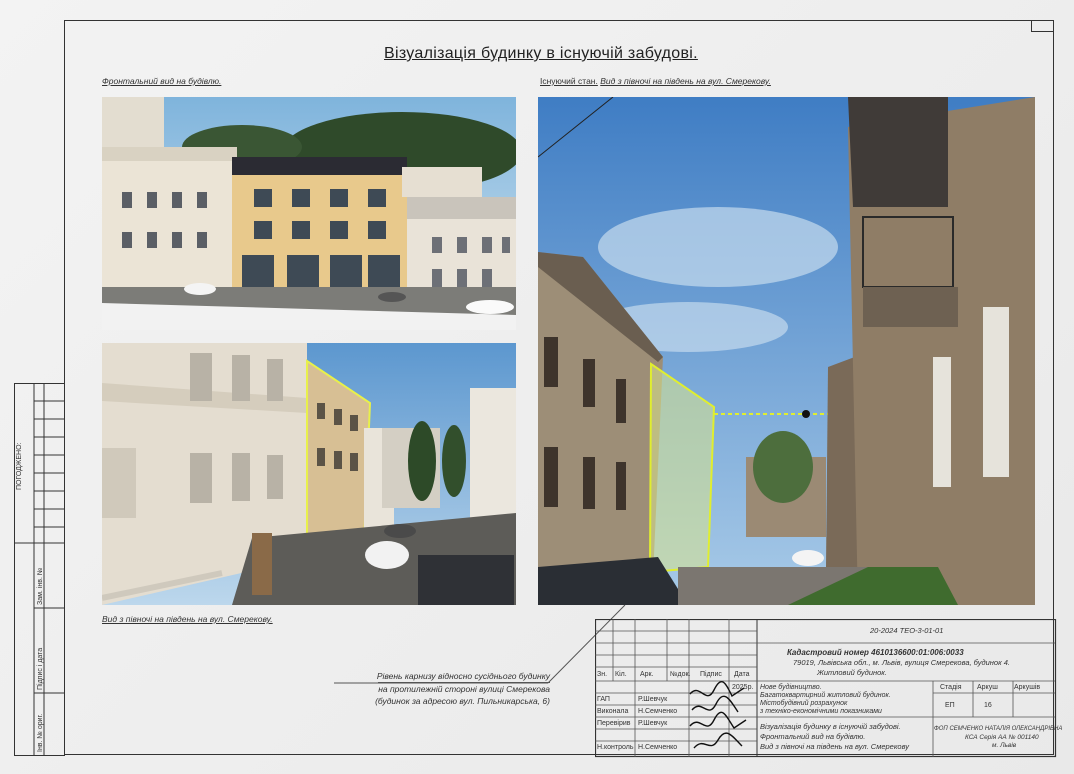 Image resolution: width=1074 pixels, height=774 pixels. I want to click on sheets-header: Аркушів, so click(1027, 687).